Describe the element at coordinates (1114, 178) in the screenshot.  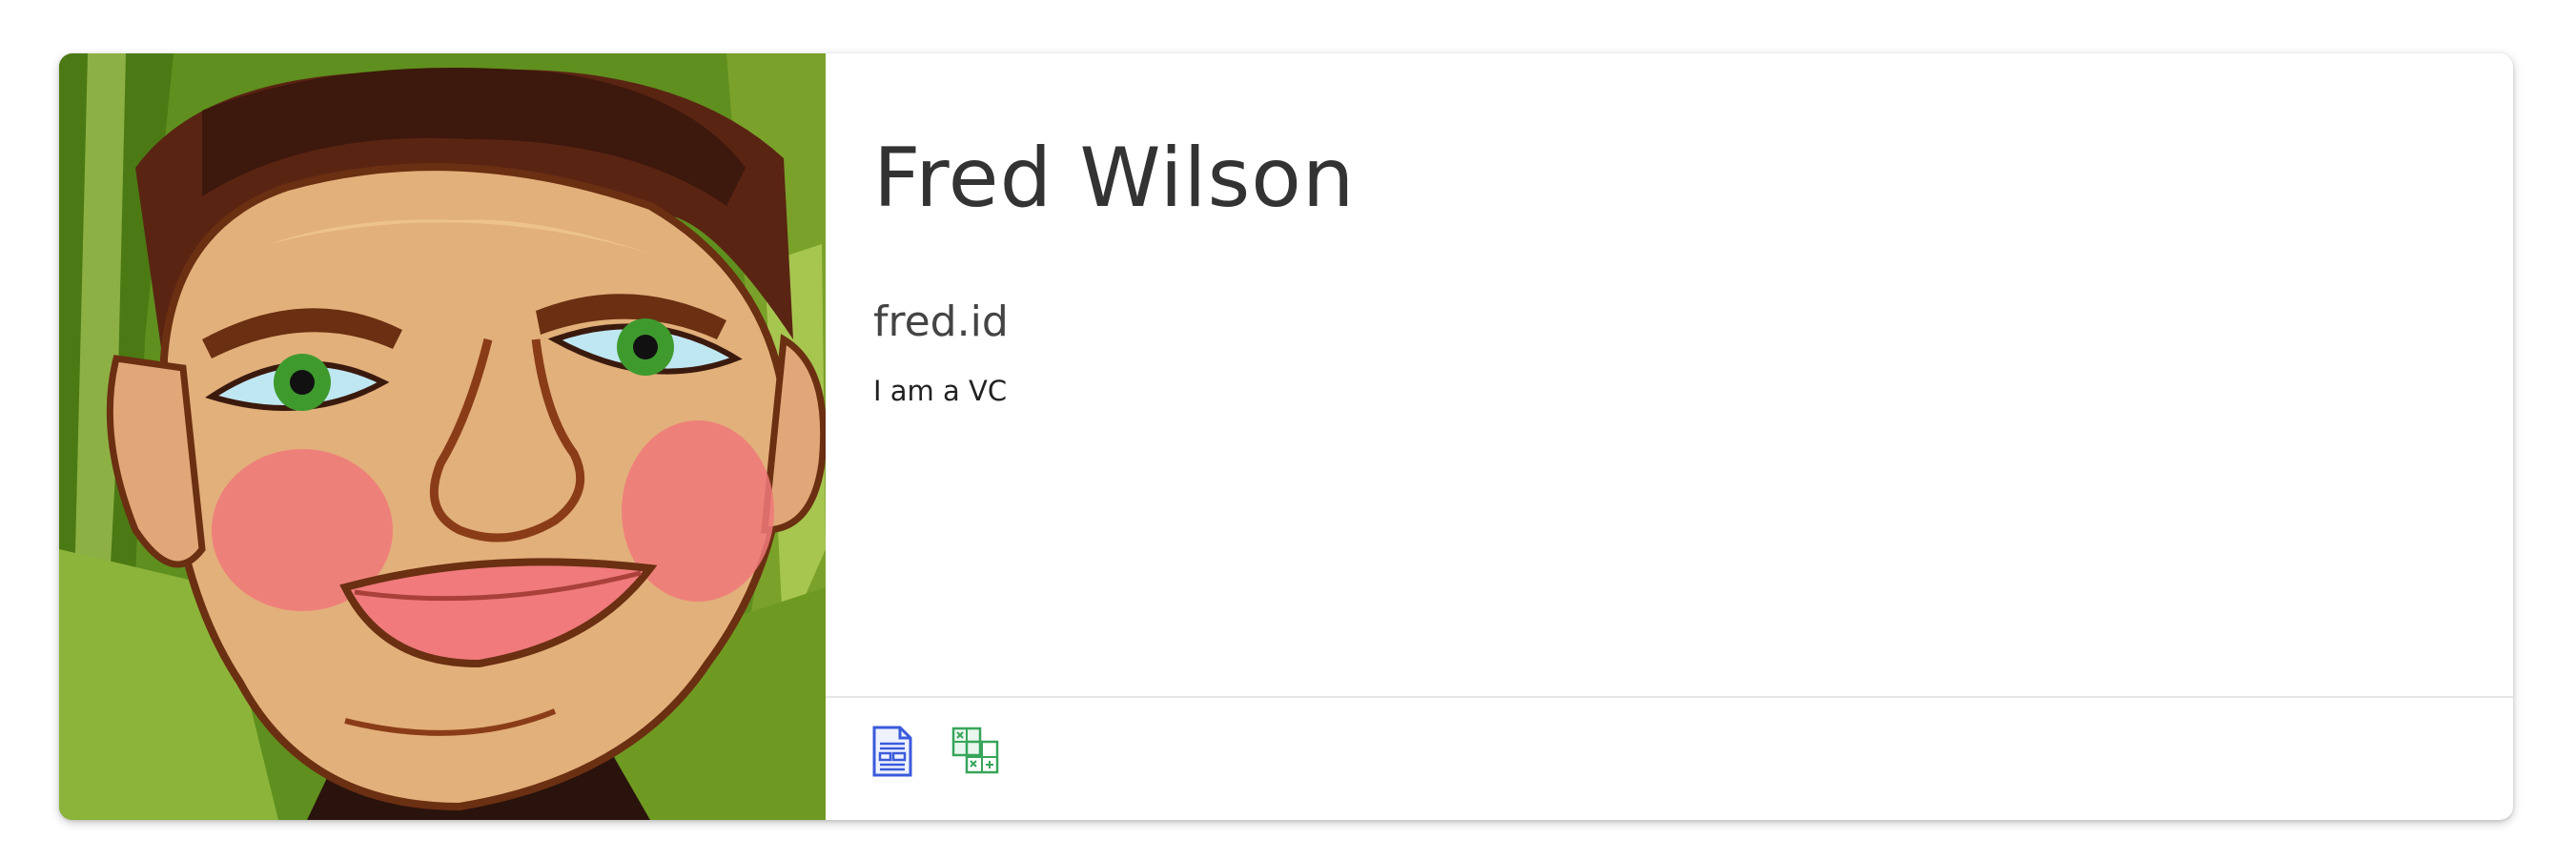
I see `profile-name: Fred Wilson` at that location.